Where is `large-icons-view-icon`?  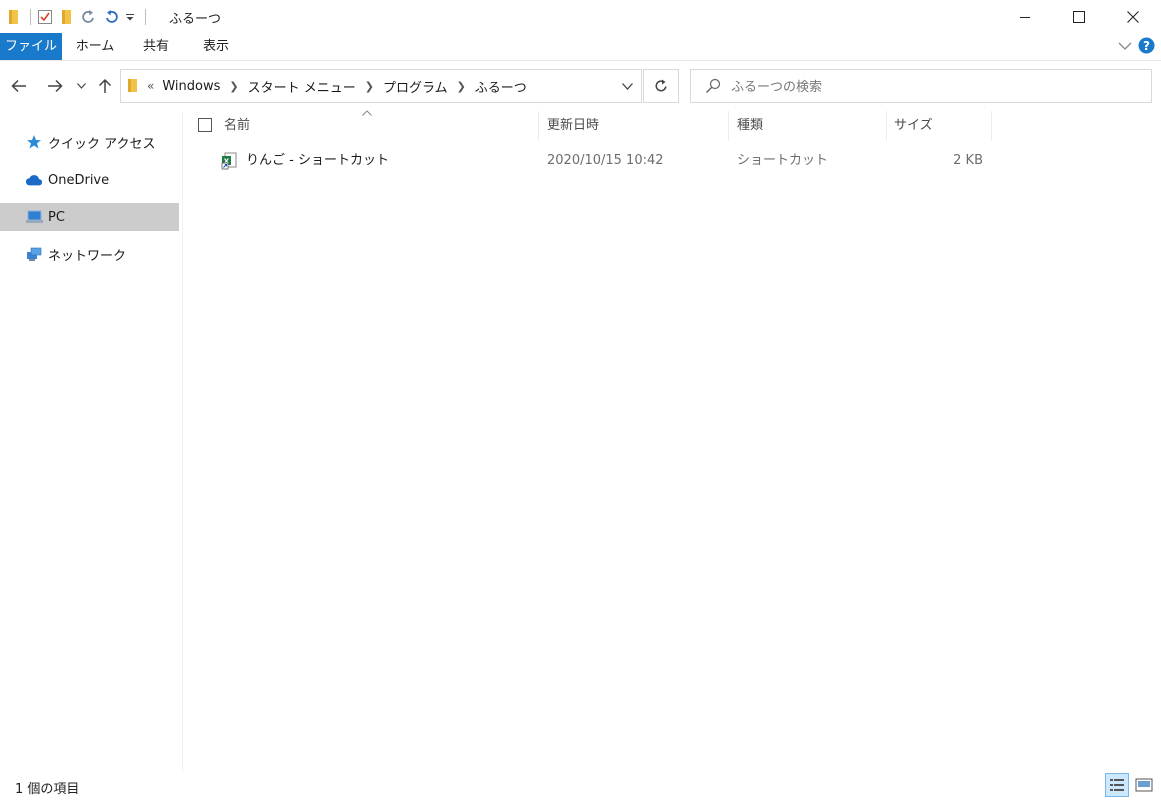 large-icons-view-icon is located at coordinates (1144, 785).